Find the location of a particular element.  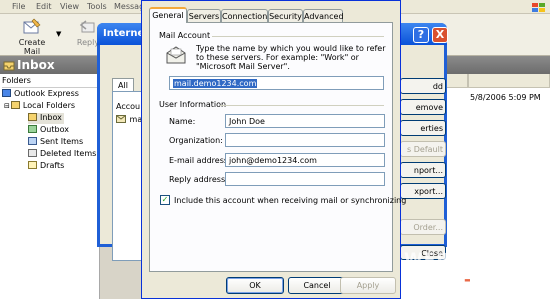

close-x-button: X is located at coordinates (440, 35).